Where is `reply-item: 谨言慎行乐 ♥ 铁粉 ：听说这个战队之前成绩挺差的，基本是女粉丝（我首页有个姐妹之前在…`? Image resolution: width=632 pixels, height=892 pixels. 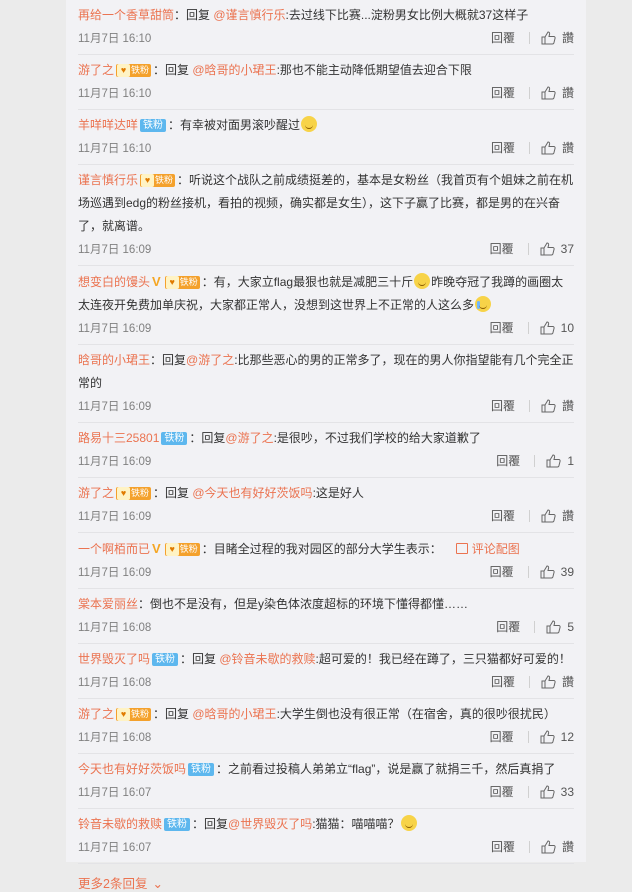
reply-item: 谨言慎行乐 ♥ 铁粉 ：听说这个战队之前成绩挺差的，基本是女粉丝（我首页有个姐妹之前在… is located at coordinates (326, 215).